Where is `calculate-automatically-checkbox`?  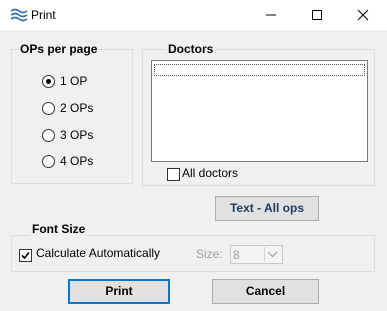 calculate-automatically-checkbox is located at coordinates (25, 255).